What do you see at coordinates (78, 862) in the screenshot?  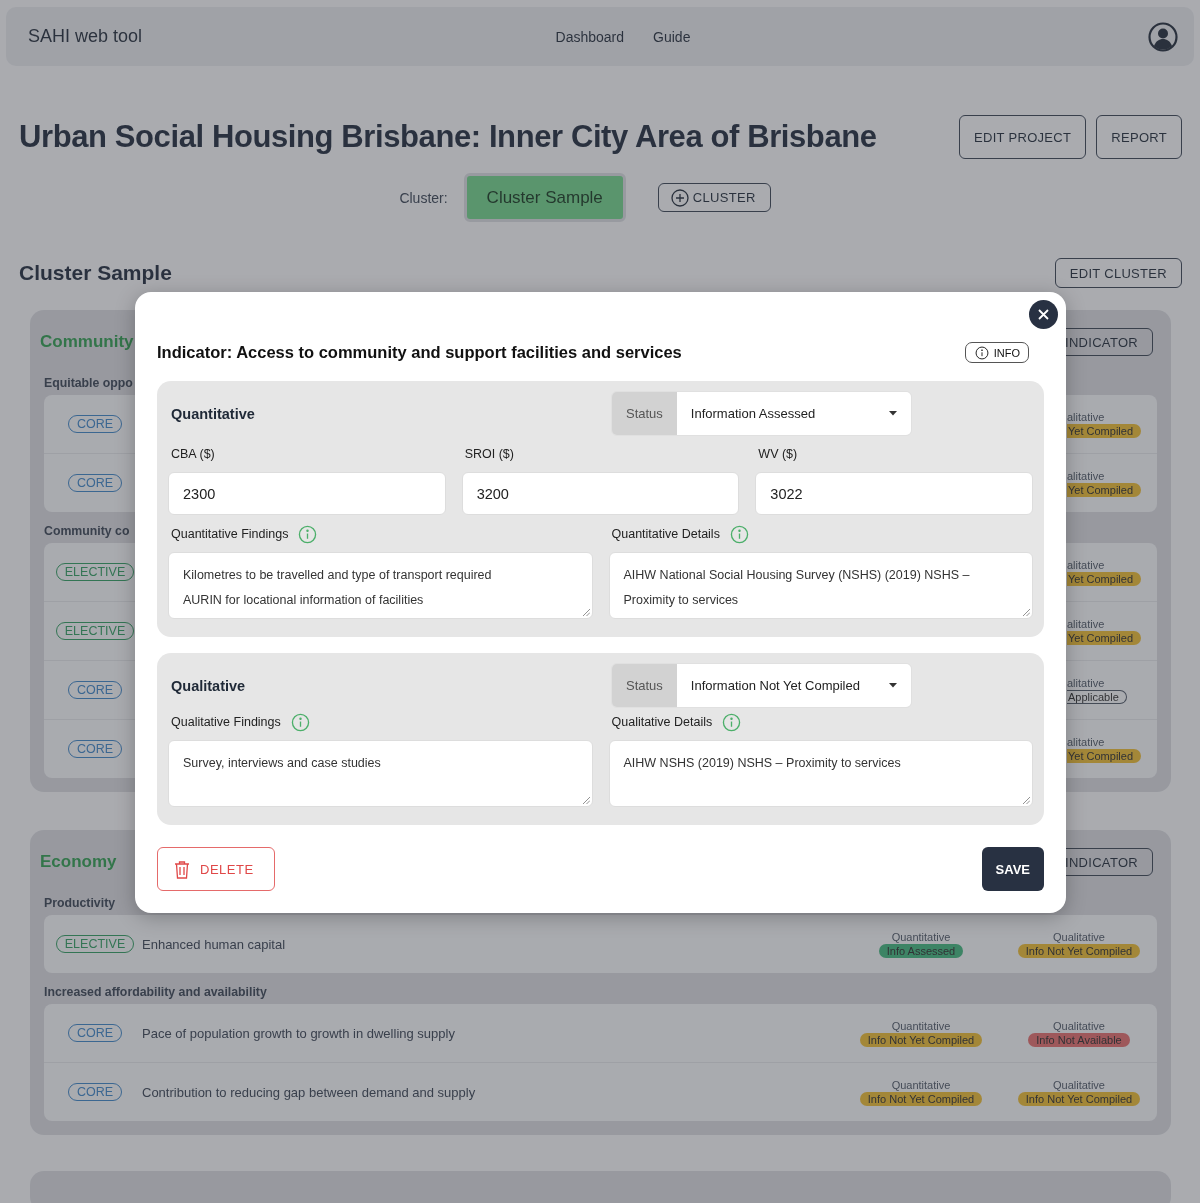 I see `section-title: Economy` at bounding box center [78, 862].